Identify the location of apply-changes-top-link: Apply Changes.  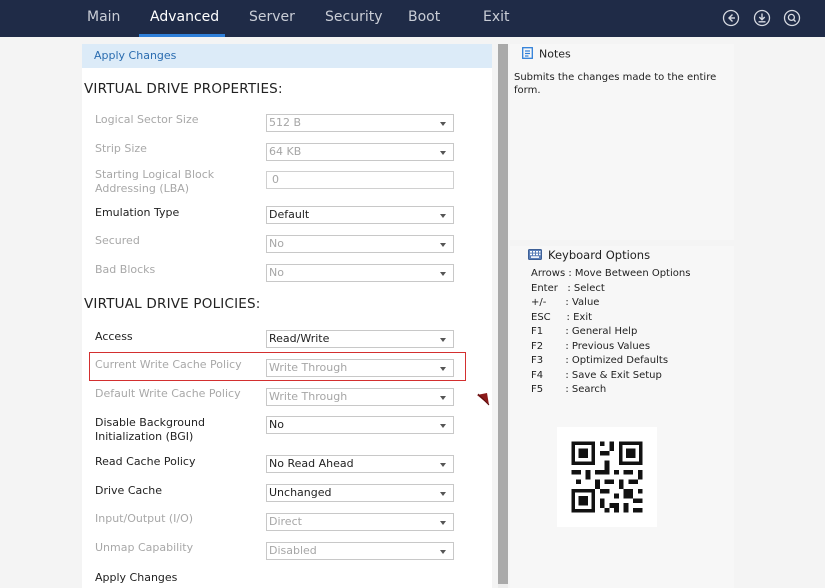
(287, 56).